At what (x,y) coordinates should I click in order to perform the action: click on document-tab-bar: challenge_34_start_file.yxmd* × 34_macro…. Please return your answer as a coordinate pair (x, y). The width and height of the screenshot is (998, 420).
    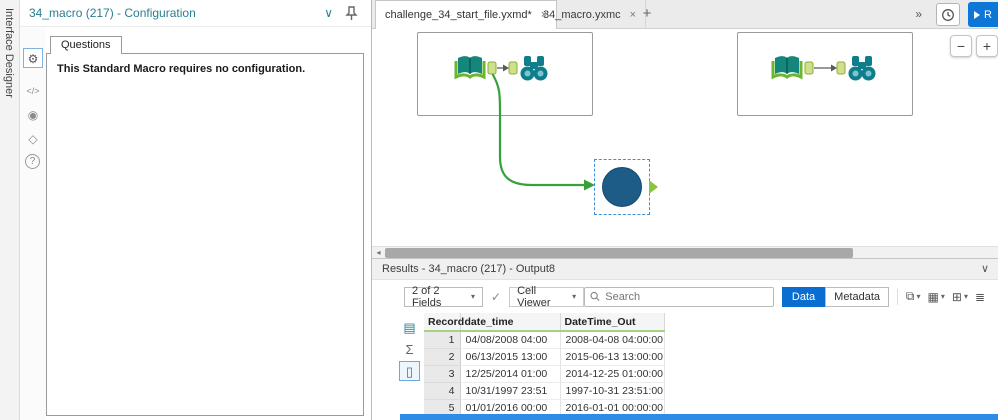
    Looking at the image, I should click on (685, 14).